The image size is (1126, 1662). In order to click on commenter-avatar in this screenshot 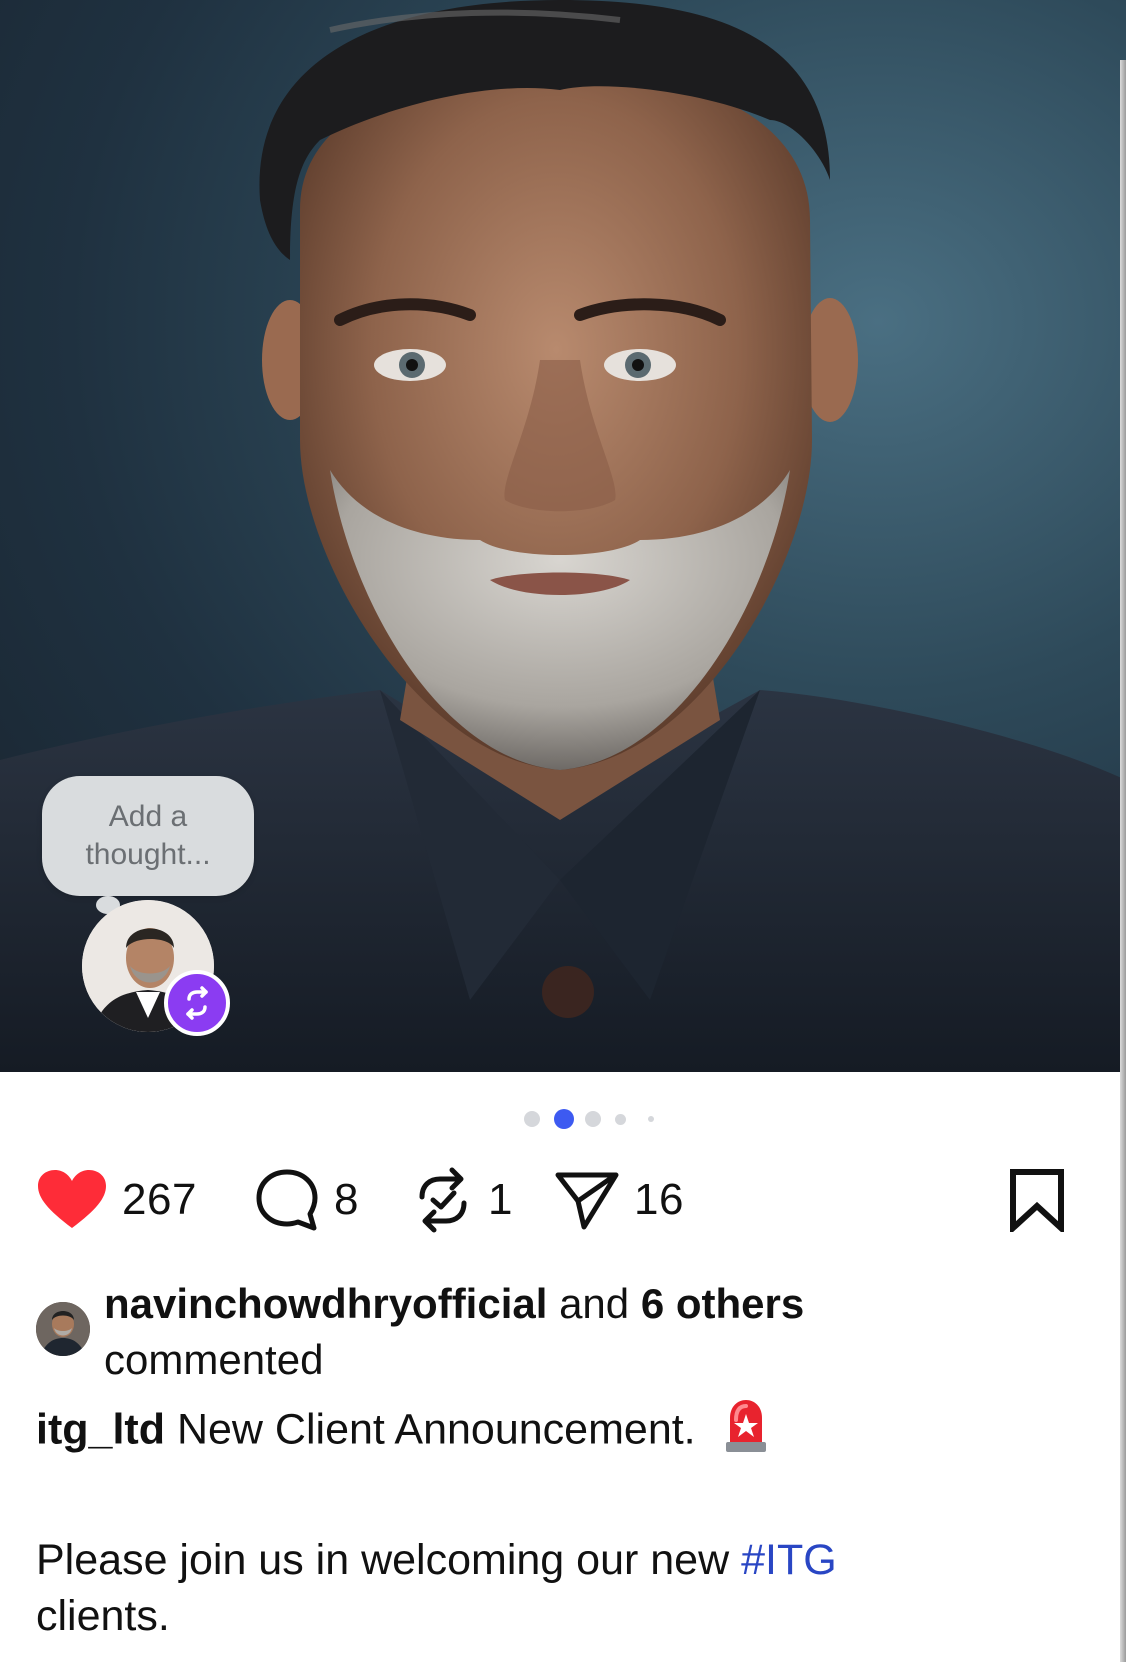, I will do `click(63, 1329)`.